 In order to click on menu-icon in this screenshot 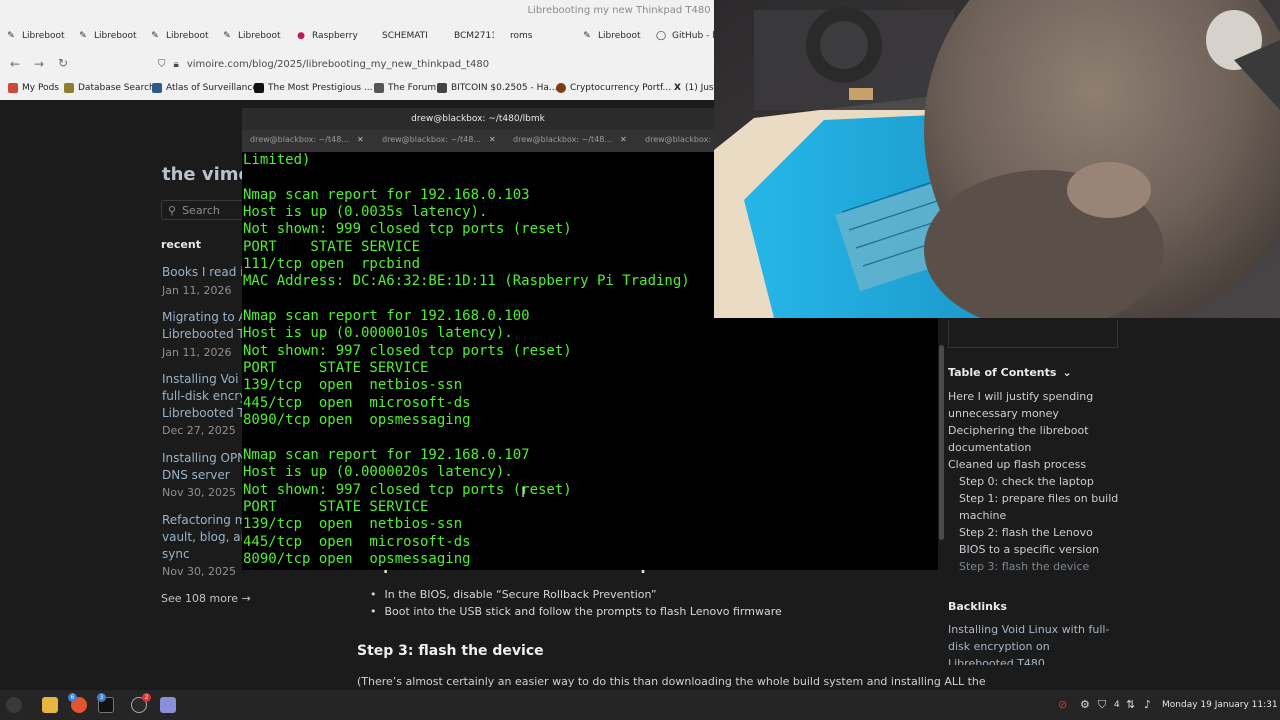, I will do `click(14, 705)`.